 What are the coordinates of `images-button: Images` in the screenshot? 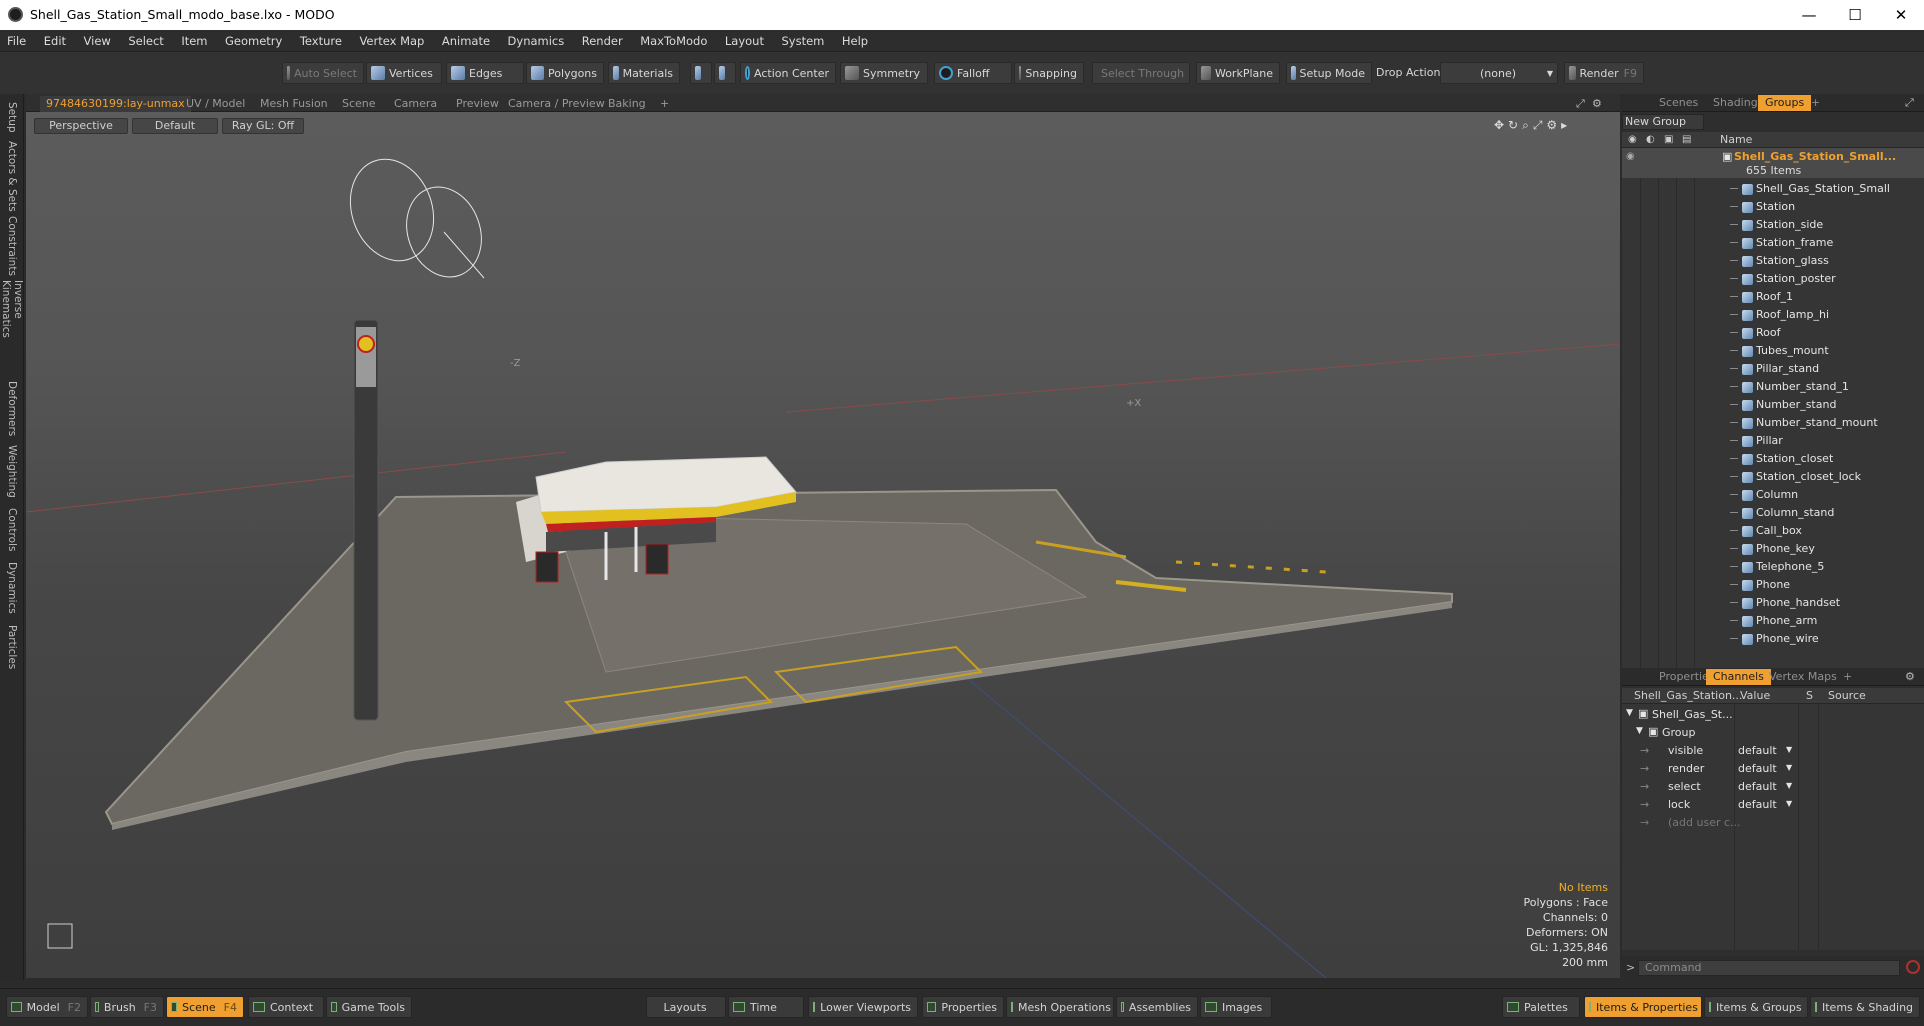 It's located at (1236, 1007).